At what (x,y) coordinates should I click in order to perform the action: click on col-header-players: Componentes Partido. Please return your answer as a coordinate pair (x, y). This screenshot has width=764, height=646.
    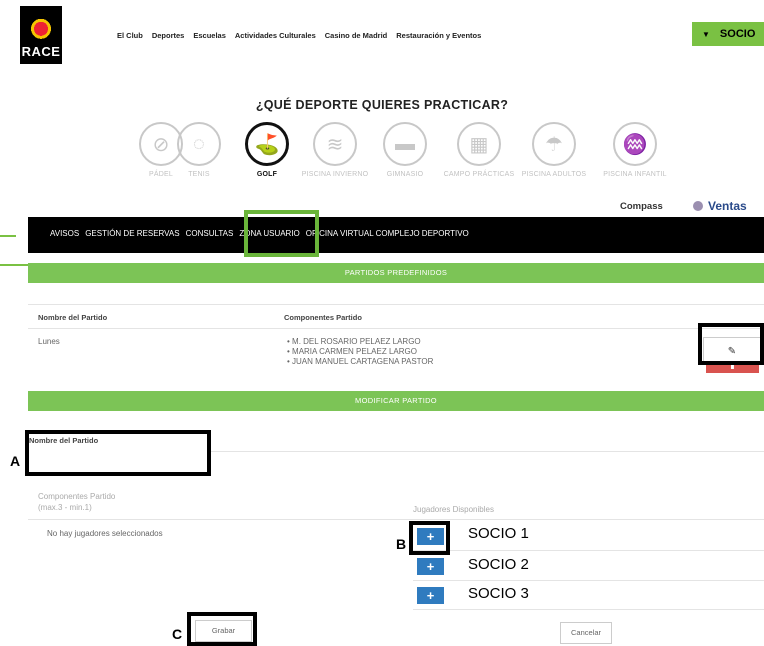
    Looking at the image, I should click on (323, 317).